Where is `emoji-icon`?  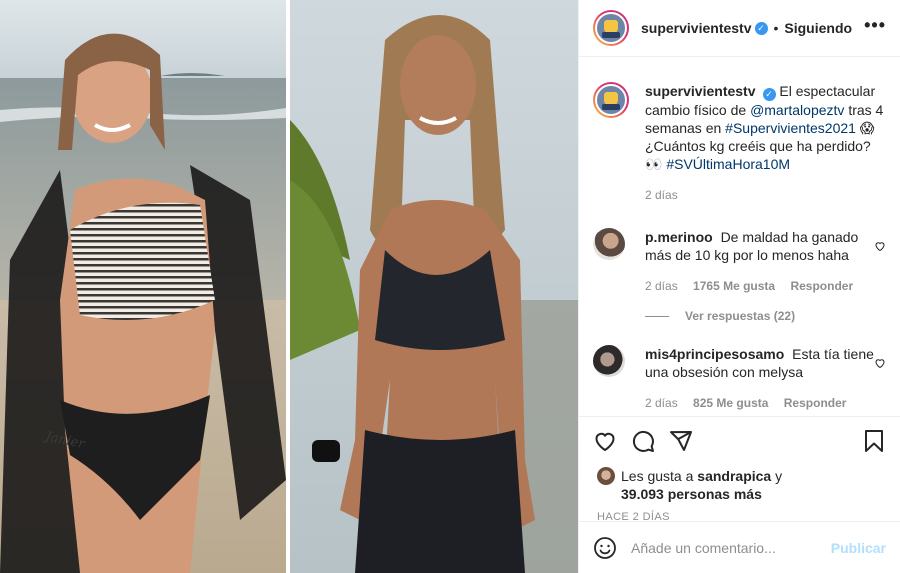
emoji-icon is located at coordinates (605, 548).